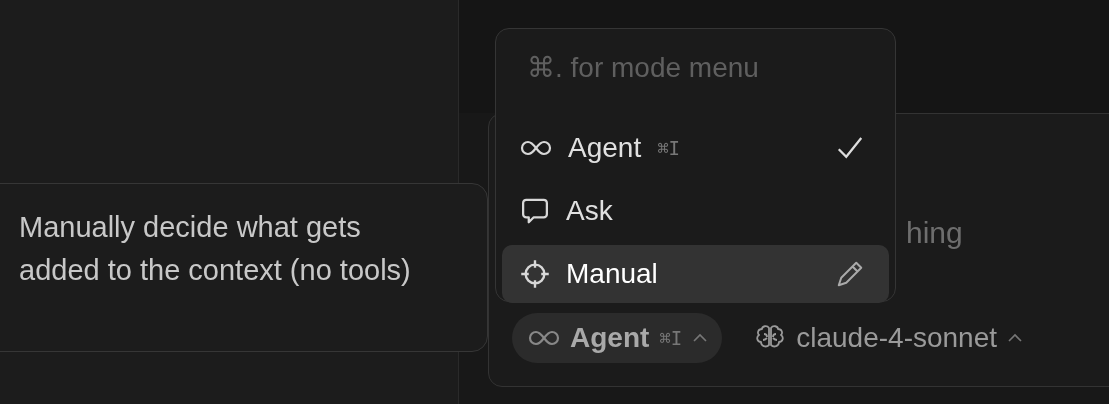 The height and width of the screenshot is (404, 1109). What do you see at coordinates (695, 211) in the screenshot?
I see `menu-item: Ask` at bounding box center [695, 211].